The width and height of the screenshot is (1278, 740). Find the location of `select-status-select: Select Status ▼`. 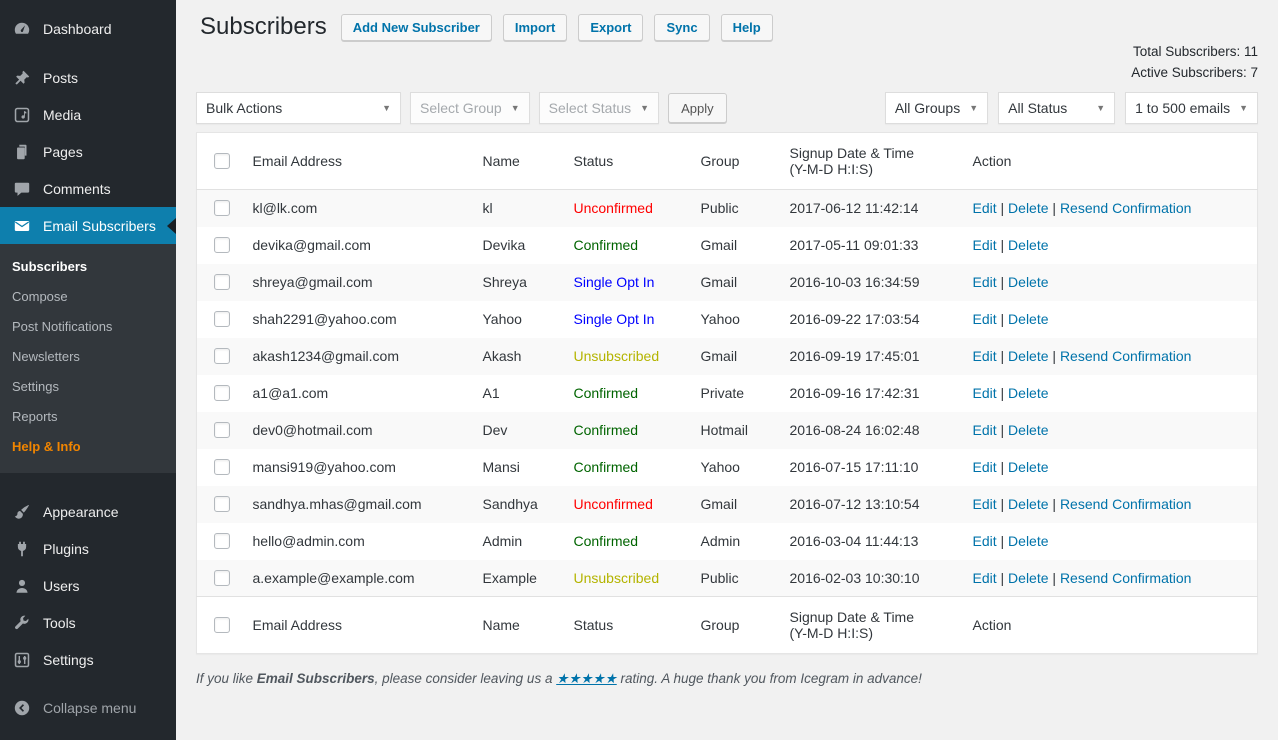

select-status-select: Select Status ▼ is located at coordinates (599, 108).